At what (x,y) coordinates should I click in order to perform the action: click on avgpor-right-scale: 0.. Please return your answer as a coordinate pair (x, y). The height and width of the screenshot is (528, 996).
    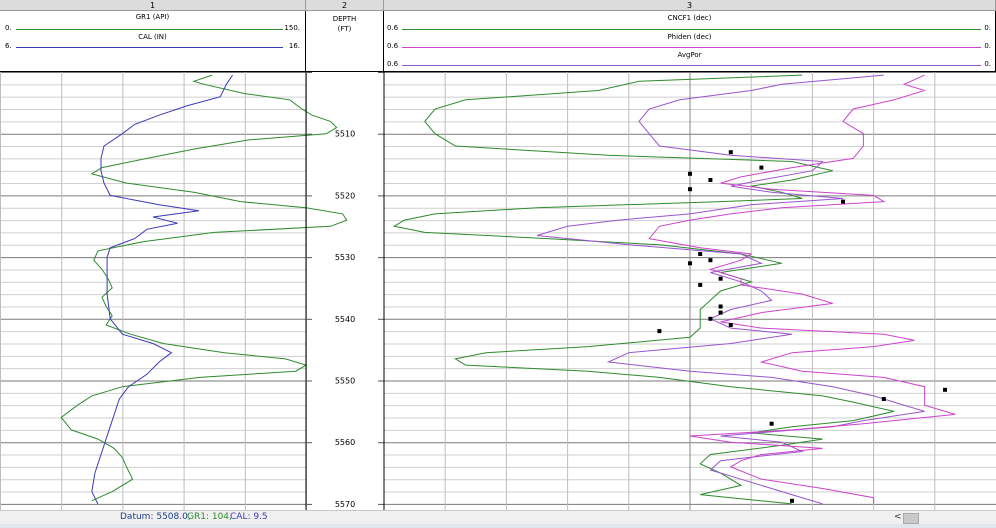
    Looking at the image, I should click on (987, 64).